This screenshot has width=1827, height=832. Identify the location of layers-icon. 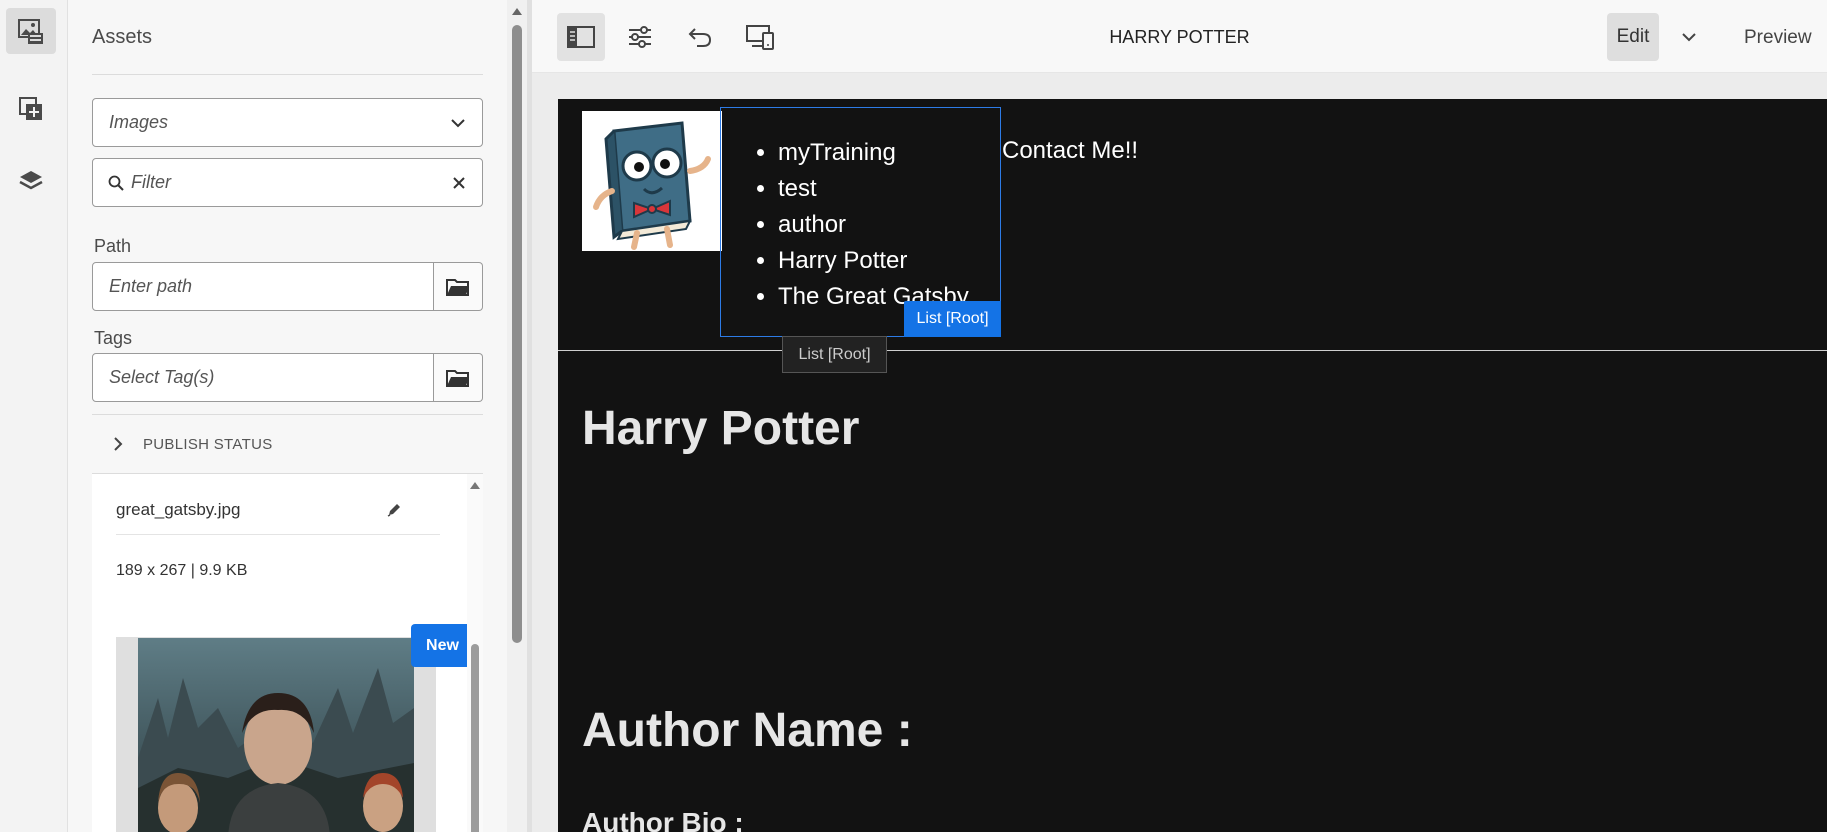
(31, 180).